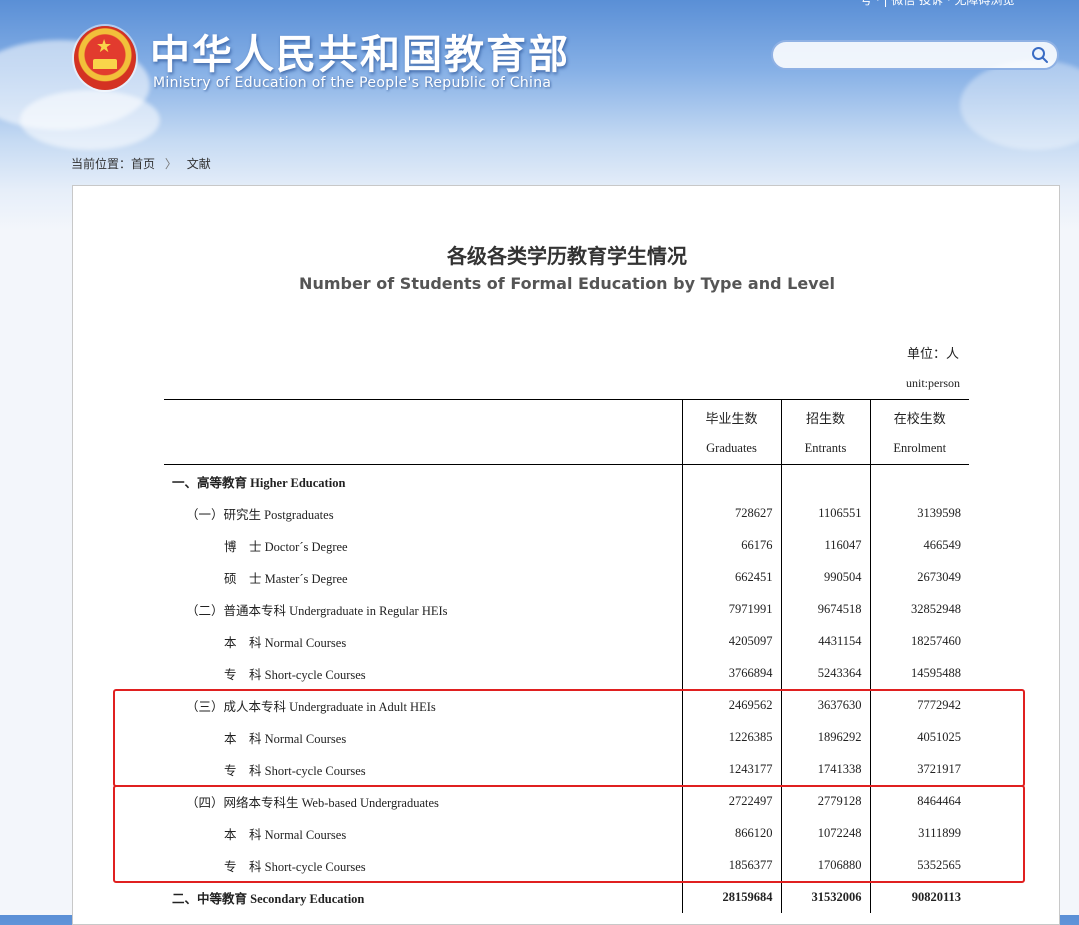 The width and height of the screenshot is (1079, 925). I want to click on row-label: 本 科 Normal Courses, so click(285, 642).